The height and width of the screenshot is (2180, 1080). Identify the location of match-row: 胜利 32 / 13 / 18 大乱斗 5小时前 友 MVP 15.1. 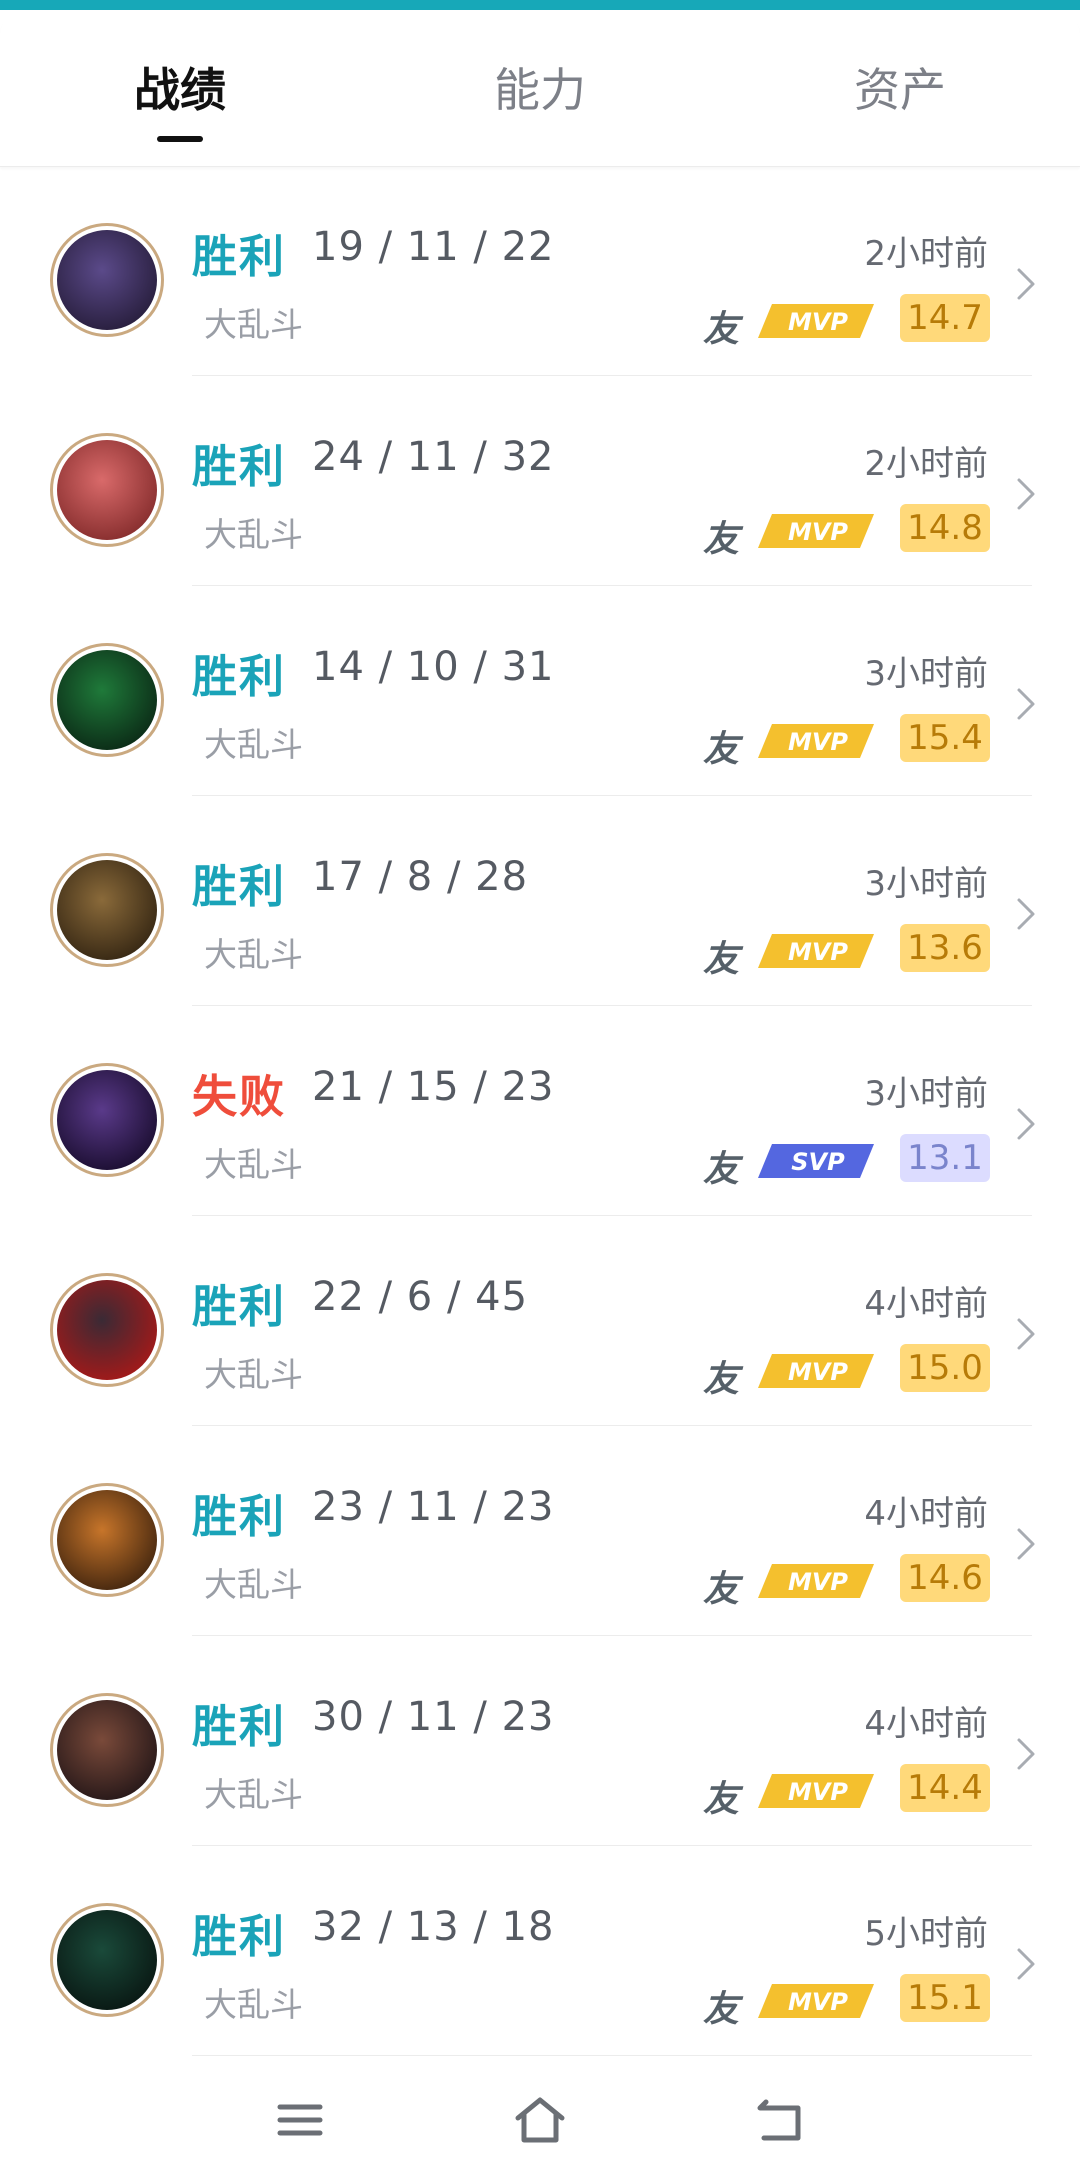
(540, 1951).